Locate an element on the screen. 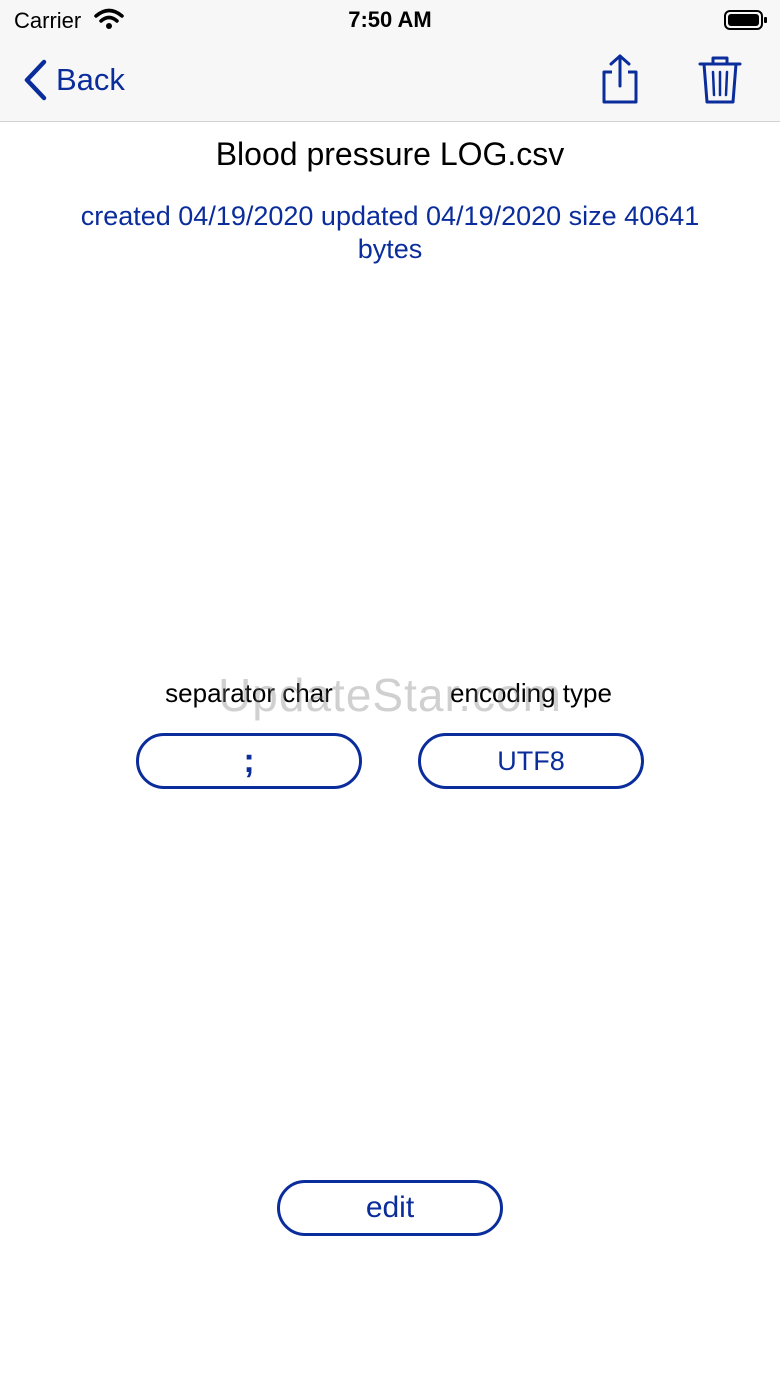  back-label: Back is located at coordinates (90, 79).